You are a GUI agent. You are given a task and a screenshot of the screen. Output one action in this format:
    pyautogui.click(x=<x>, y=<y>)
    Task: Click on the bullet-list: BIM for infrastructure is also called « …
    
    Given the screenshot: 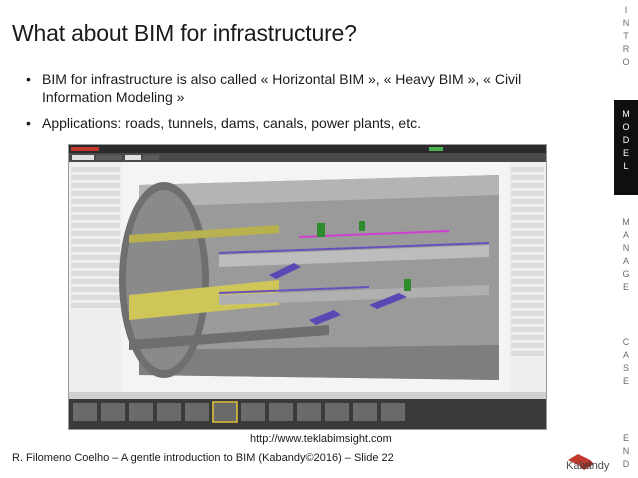 What is the action you would take?
    pyautogui.click(x=306, y=105)
    